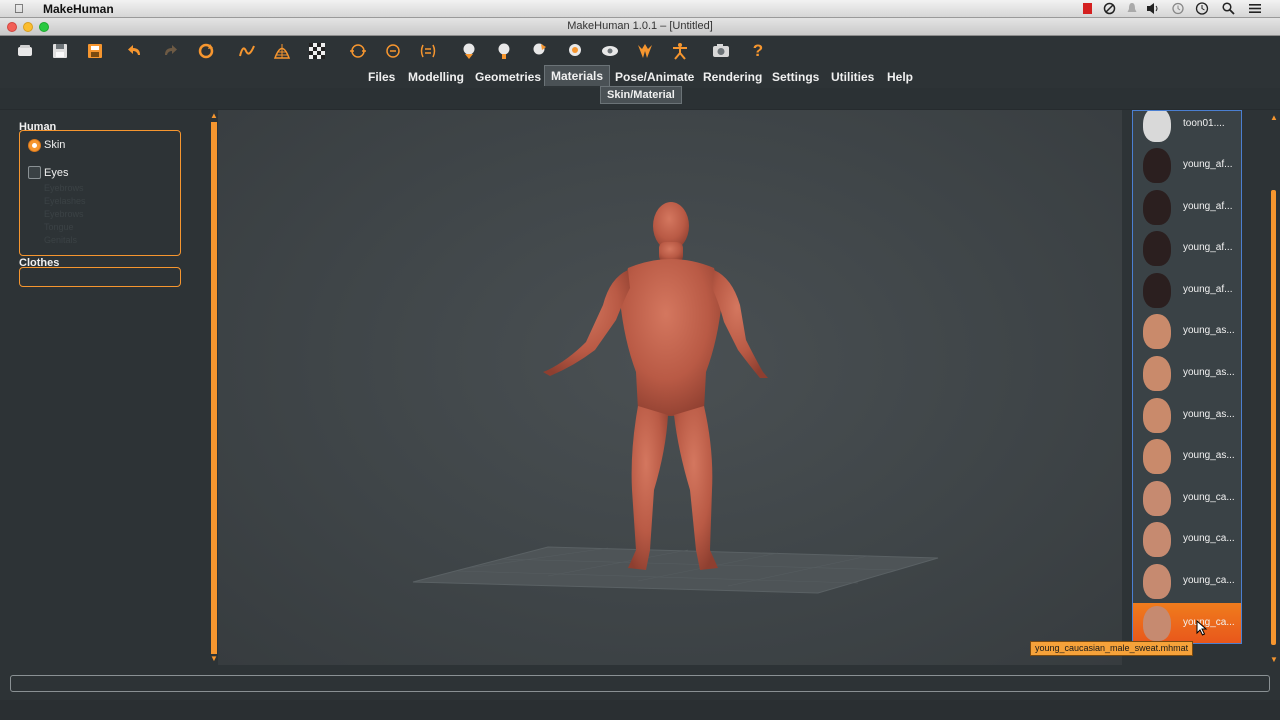  Describe the element at coordinates (282, 51) in the screenshot. I see `wireframe-icon` at that location.